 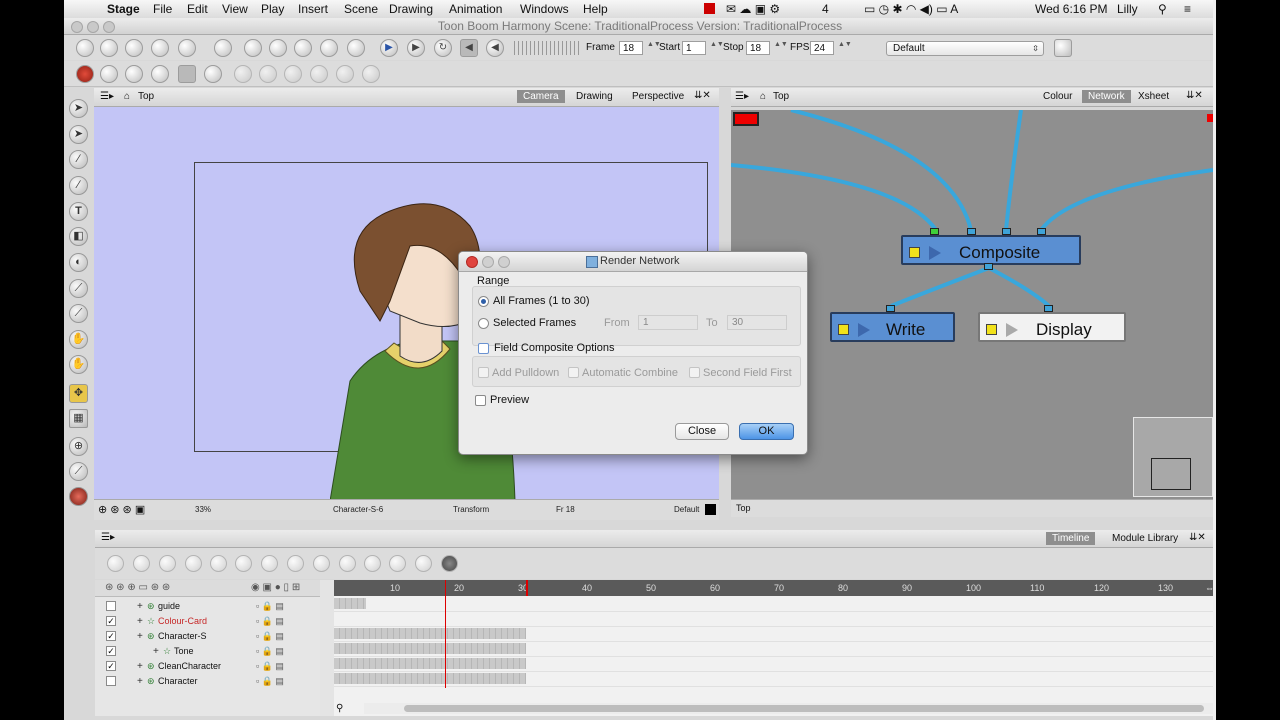 What do you see at coordinates (115, 563) in the screenshot?
I see `add-drawing-layer-icon` at bounding box center [115, 563].